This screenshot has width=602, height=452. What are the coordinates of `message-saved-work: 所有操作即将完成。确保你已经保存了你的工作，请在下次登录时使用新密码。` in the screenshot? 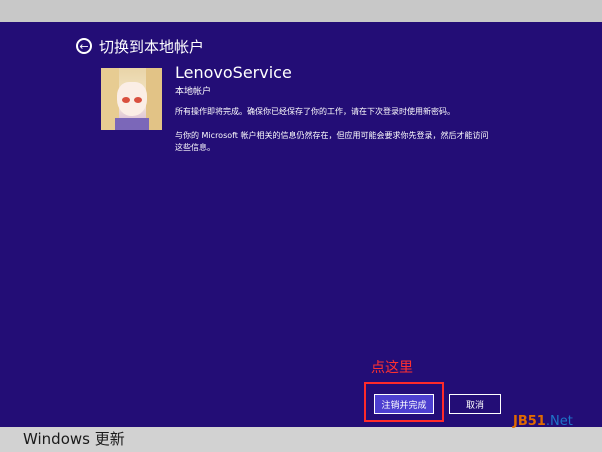 It's located at (315, 111).